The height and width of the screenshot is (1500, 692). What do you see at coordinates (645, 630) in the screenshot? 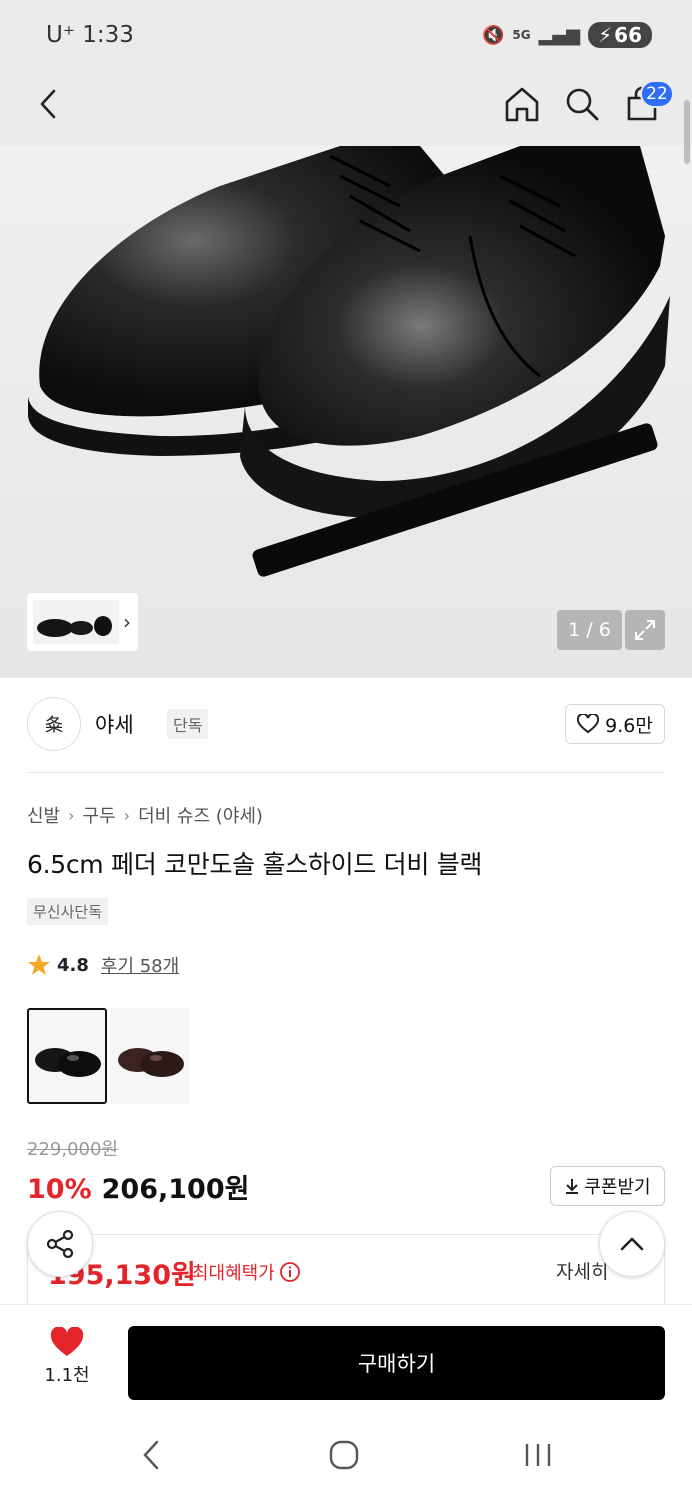
I see `expand-icon` at bounding box center [645, 630].